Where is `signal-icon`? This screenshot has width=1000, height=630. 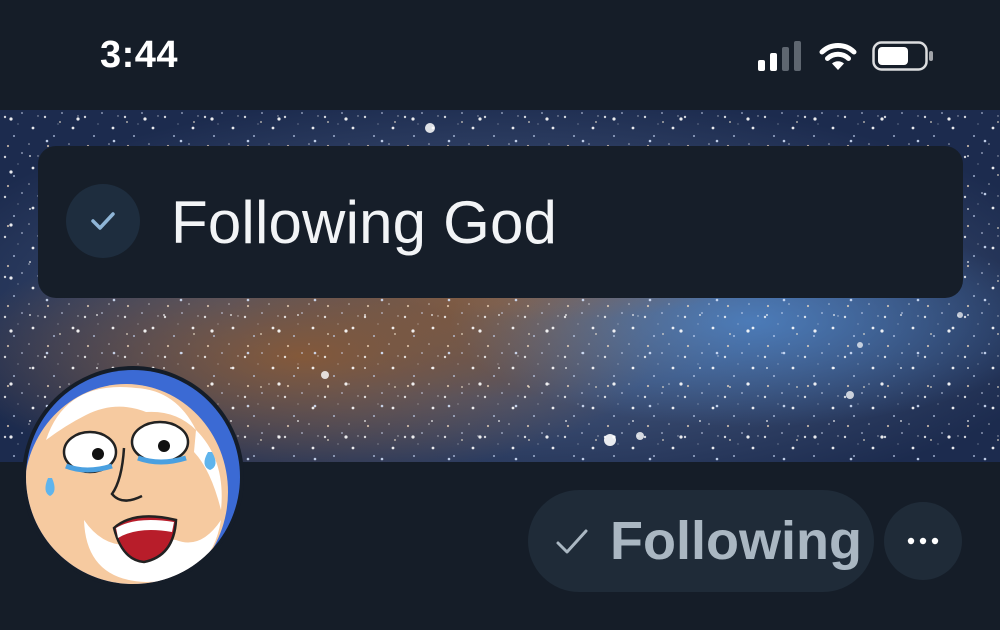 signal-icon is located at coordinates (779, 56).